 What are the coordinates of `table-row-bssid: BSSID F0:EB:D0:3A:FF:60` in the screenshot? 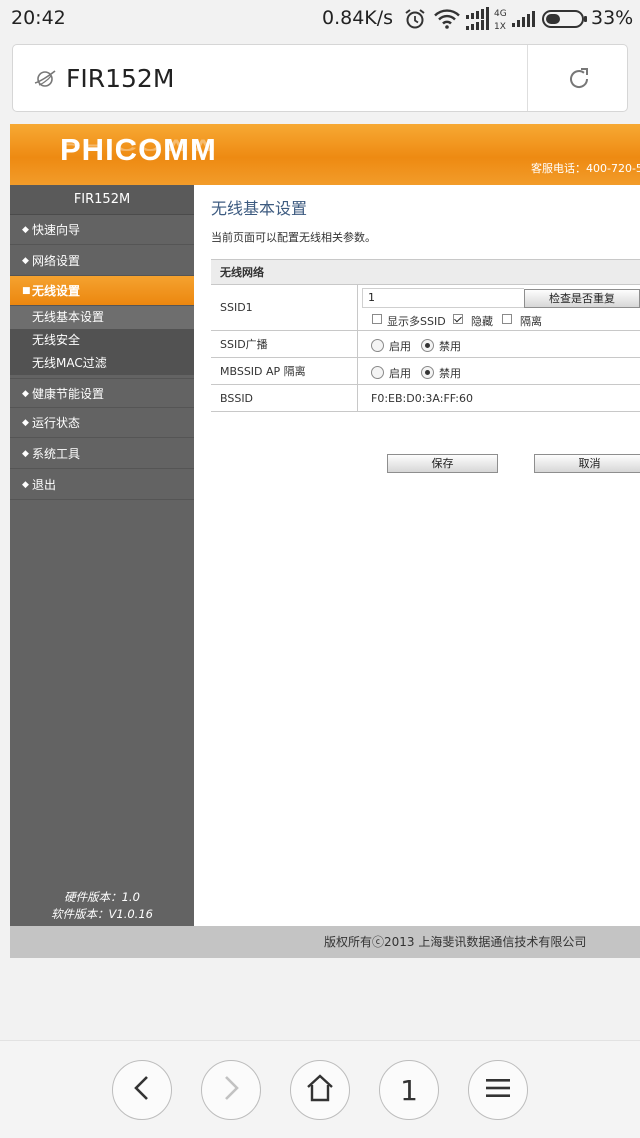 It's located at (425, 398).